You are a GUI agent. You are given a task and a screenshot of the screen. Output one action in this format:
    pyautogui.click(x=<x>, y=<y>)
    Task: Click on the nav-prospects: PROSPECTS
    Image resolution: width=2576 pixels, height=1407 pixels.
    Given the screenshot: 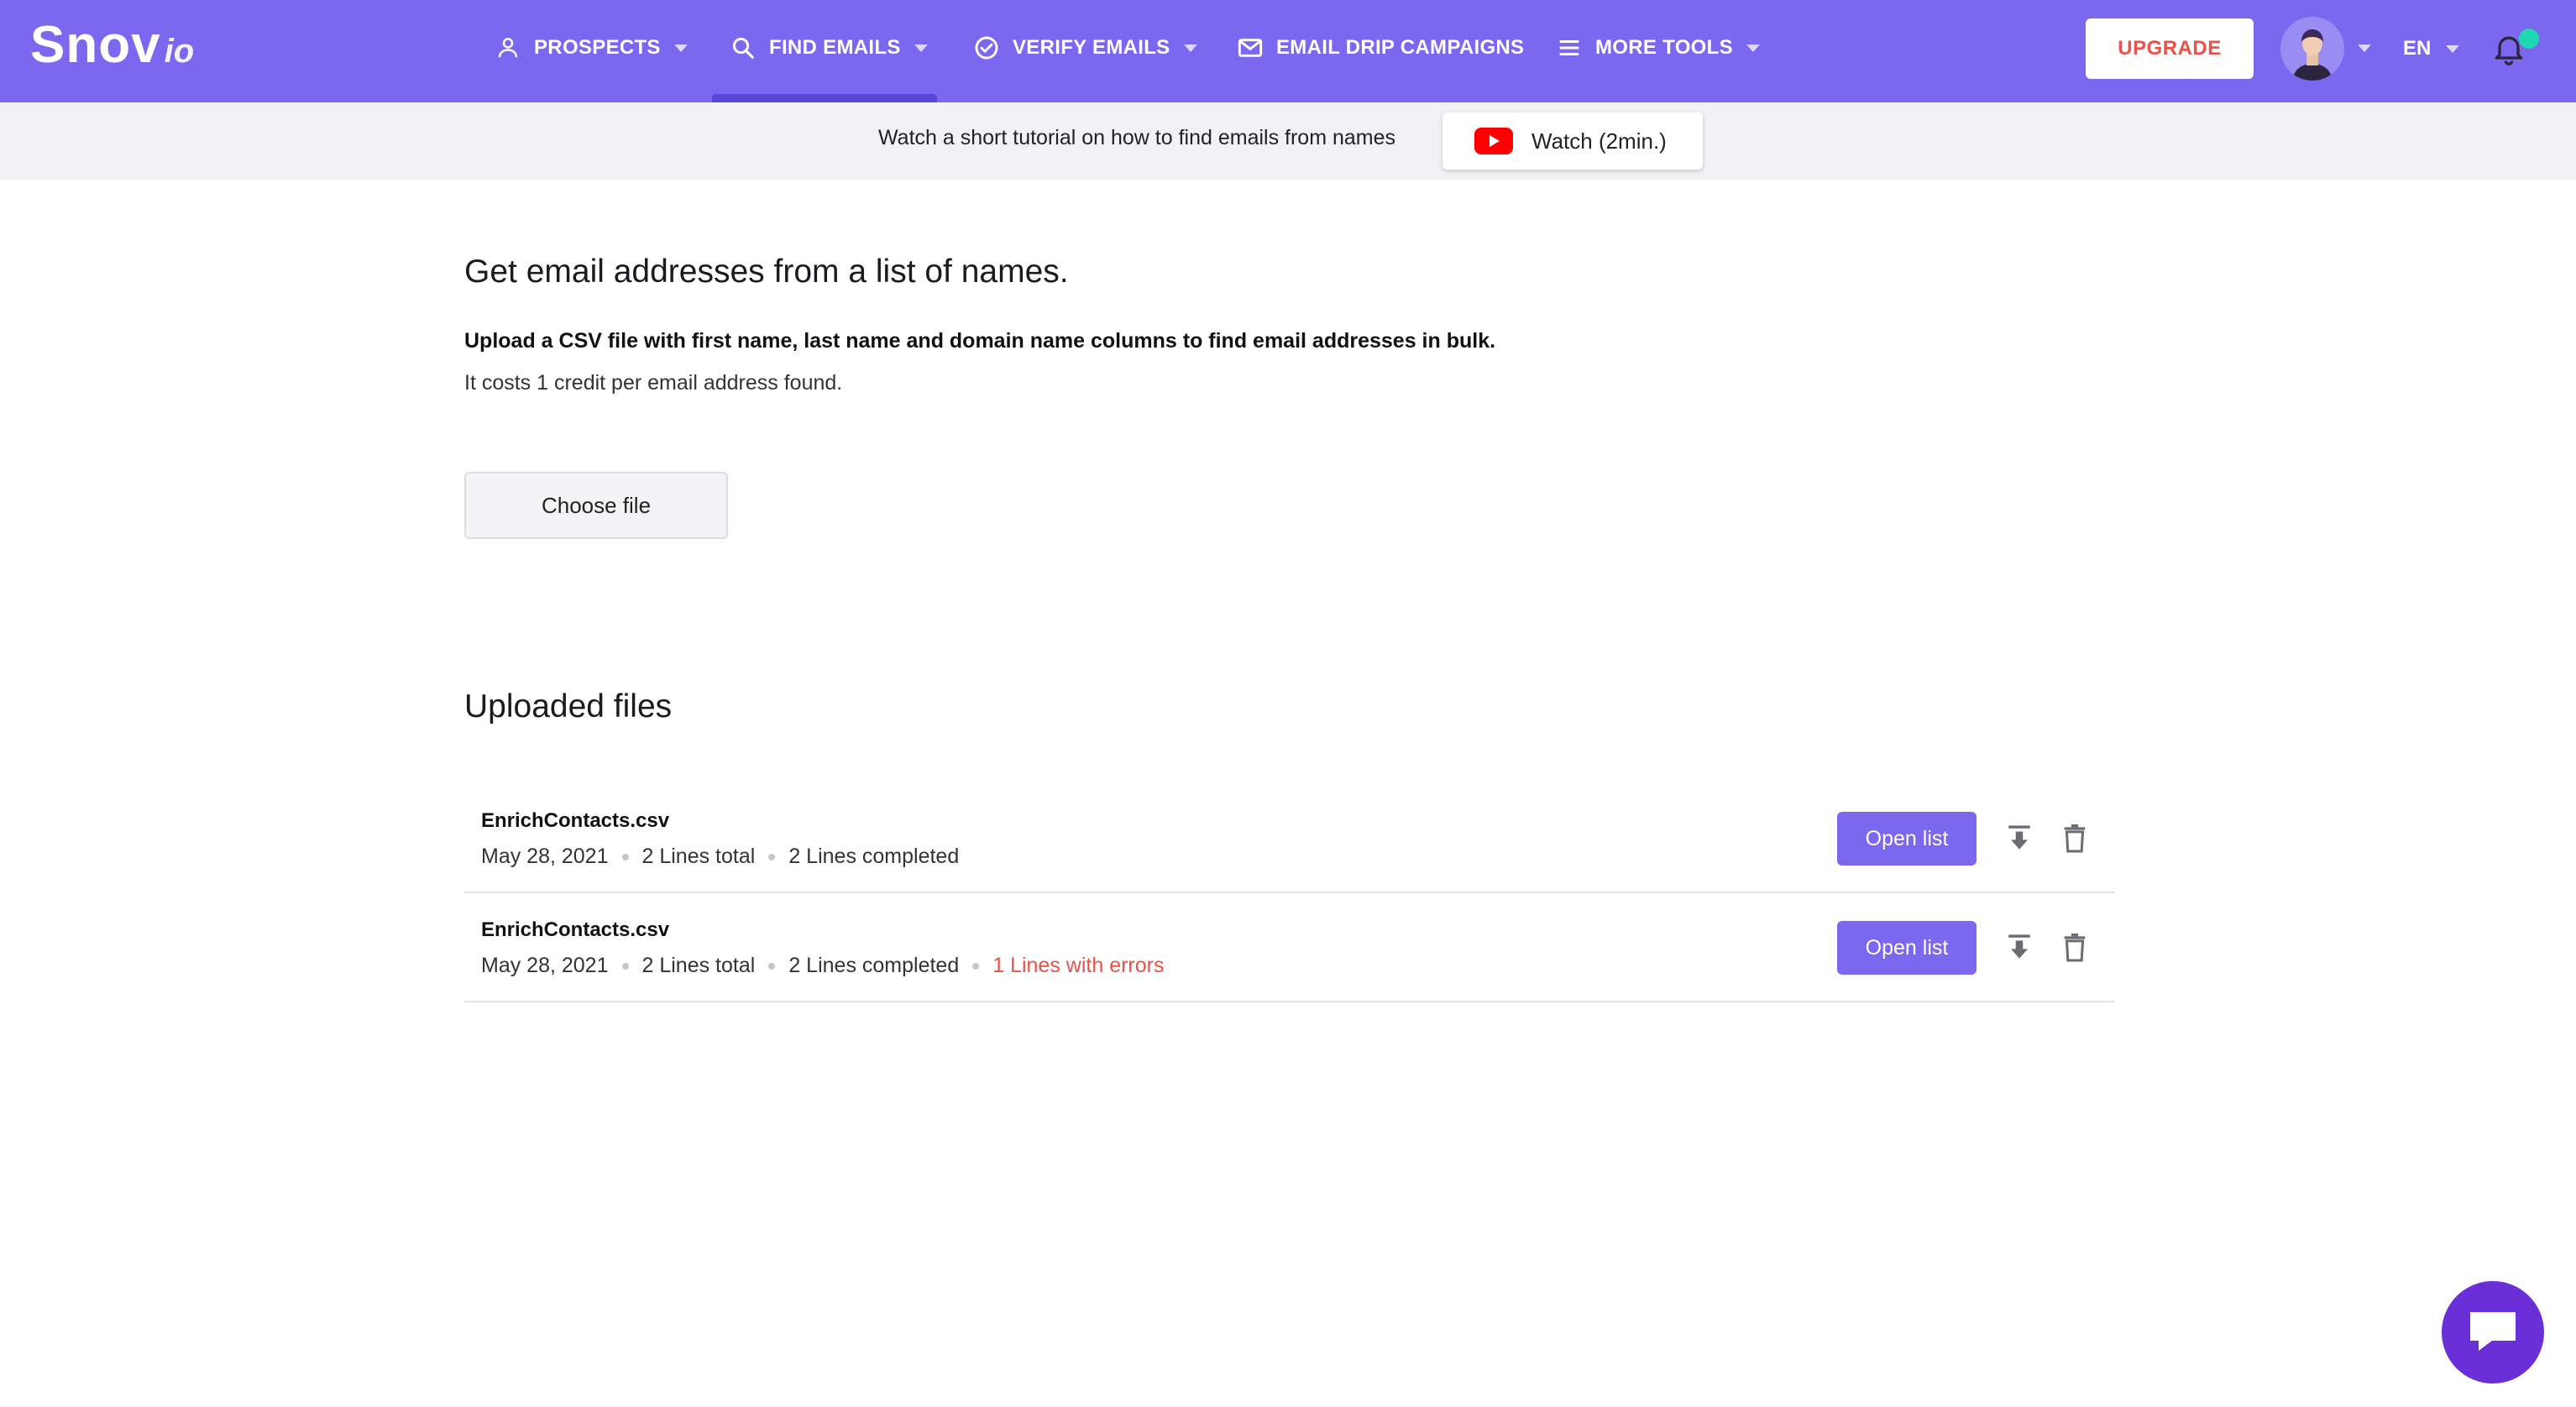 What is the action you would take?
    pyautogui.click(x=591, y=48)
    